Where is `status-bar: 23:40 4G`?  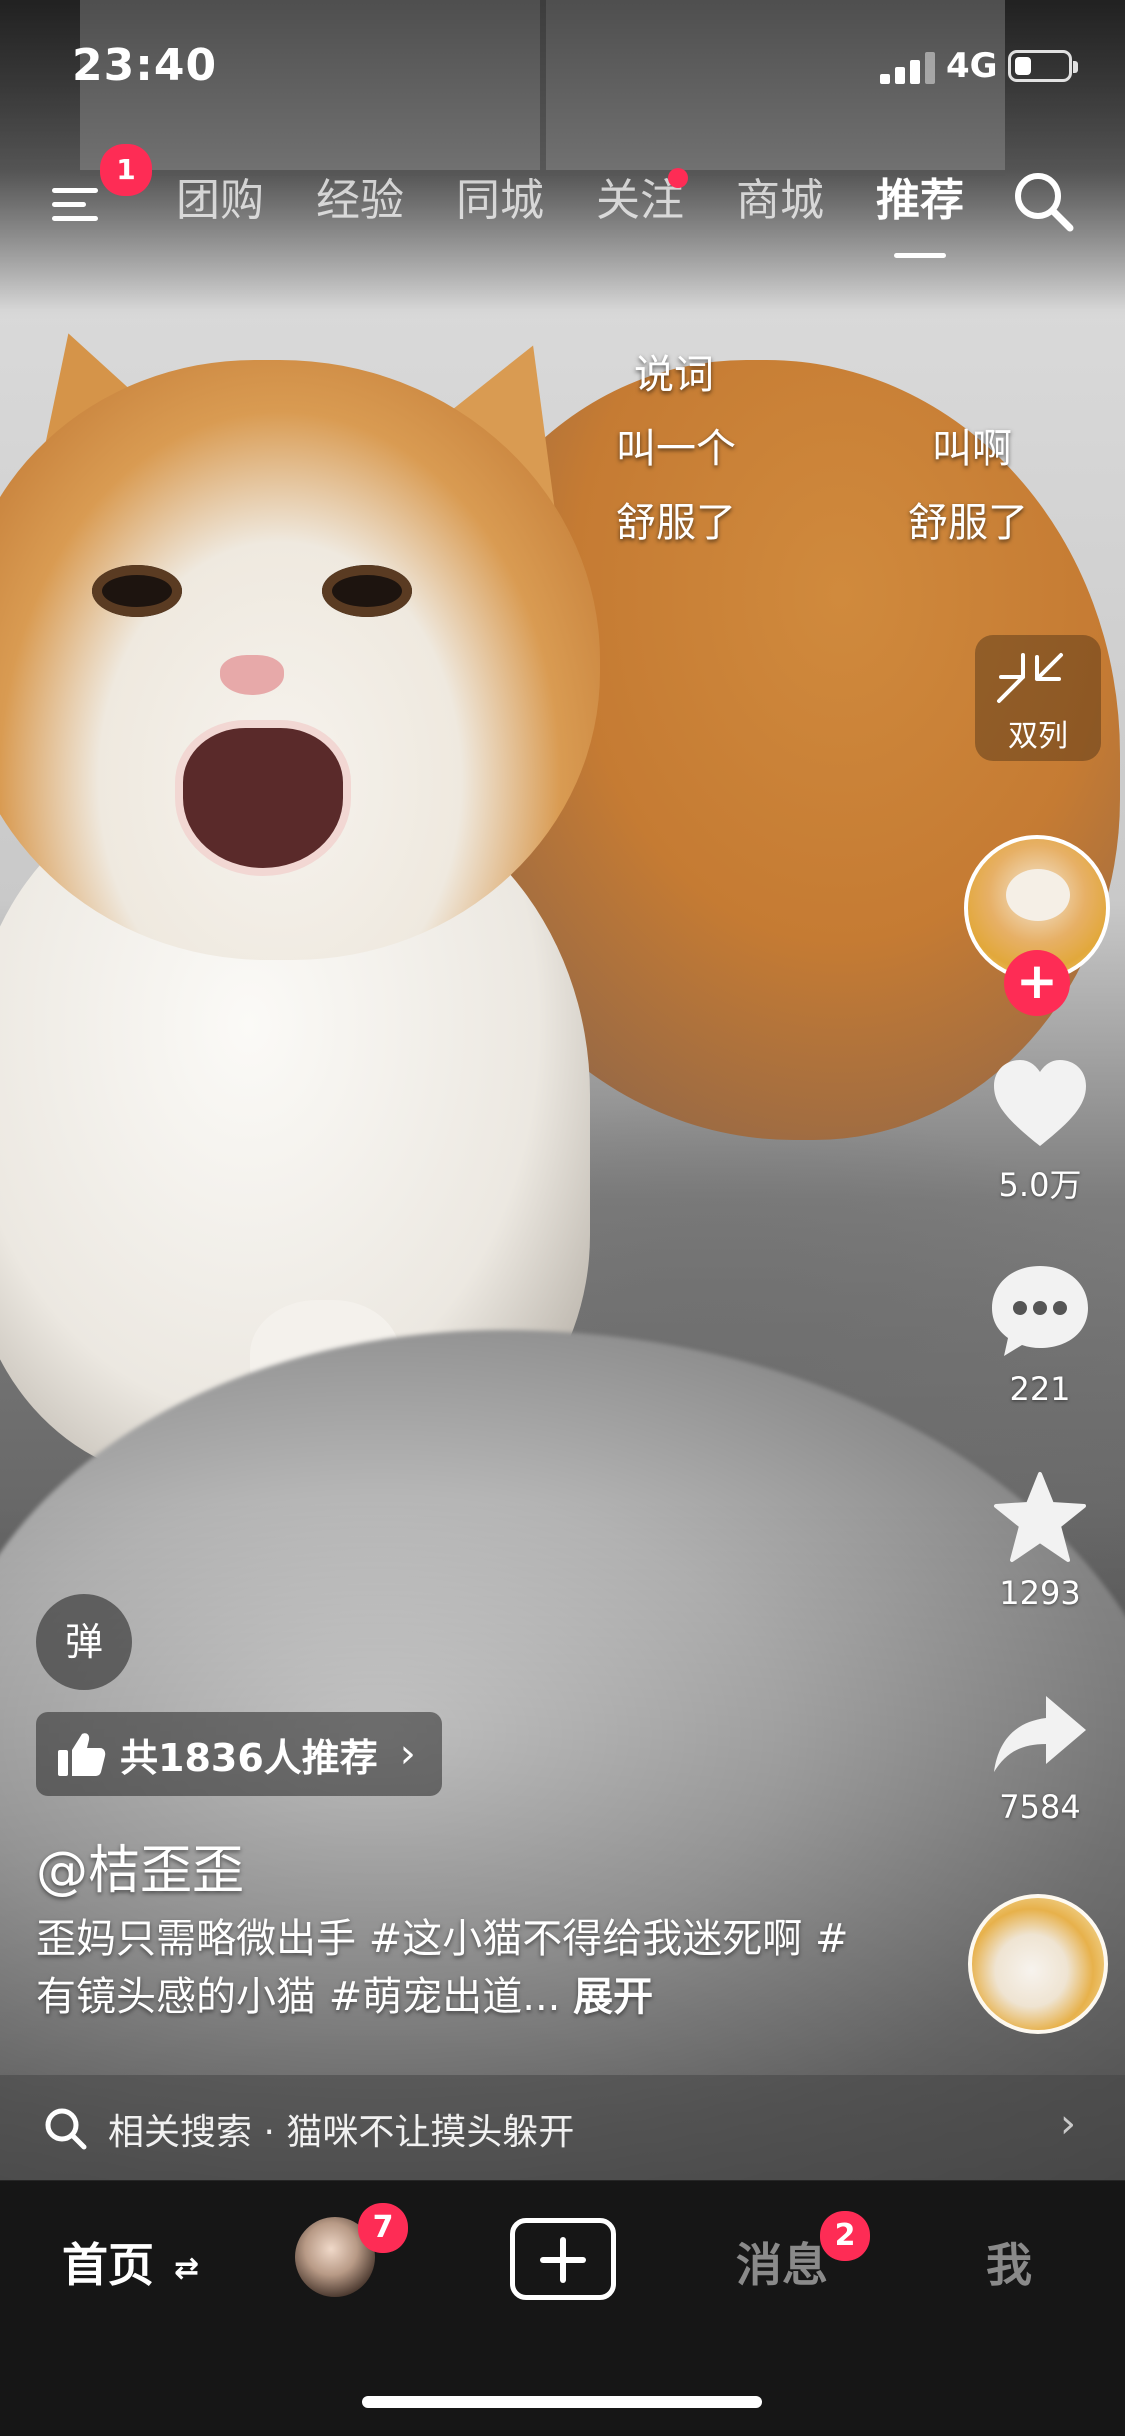
status-bar: 23:40 4G is located at coordinates (562, 70).